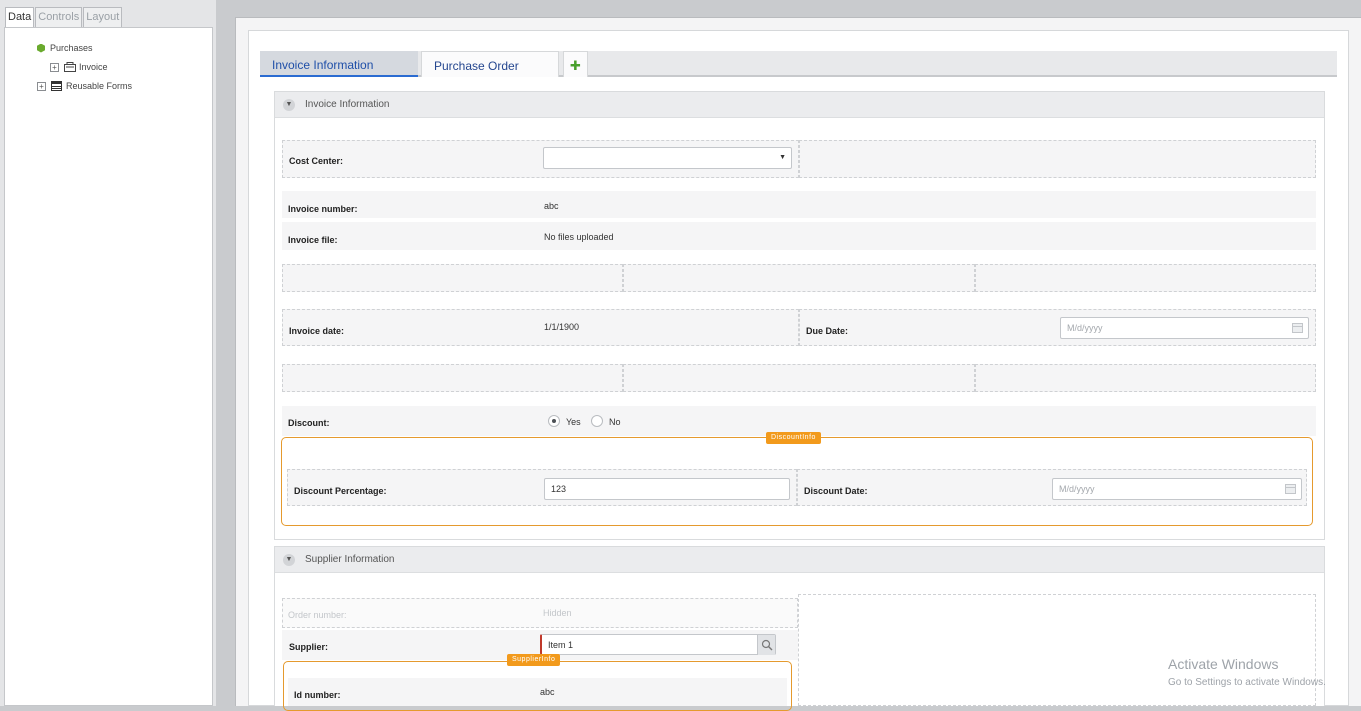 Image resolution: width=1361 pixels, height=711 pixels. Describe the element at coordinates (554, 421) in the screenshot. I see `discount-yes-radio` at that location.